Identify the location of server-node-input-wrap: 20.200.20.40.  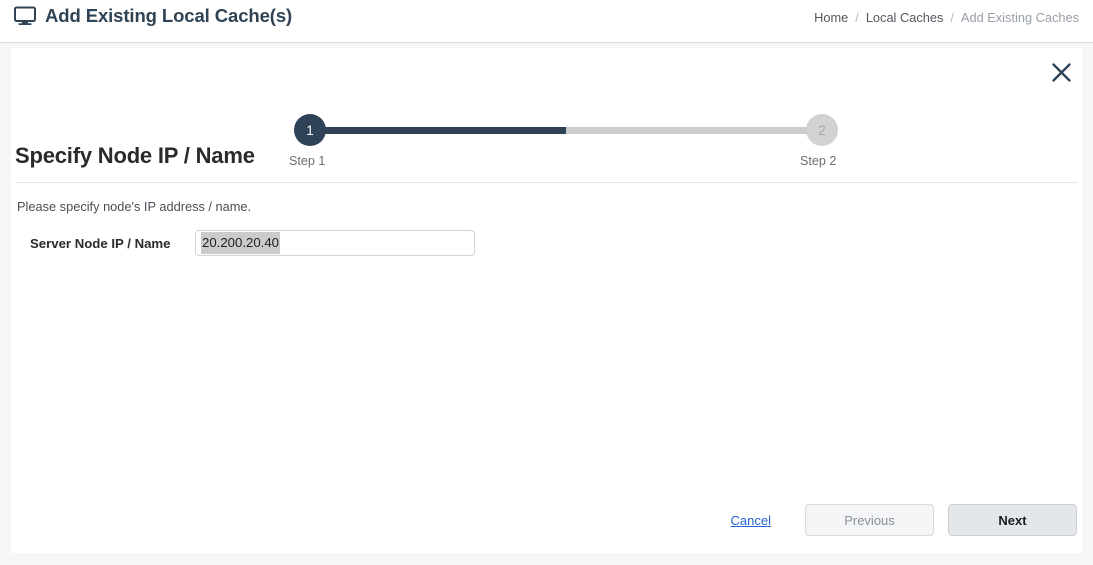
(335, 243).